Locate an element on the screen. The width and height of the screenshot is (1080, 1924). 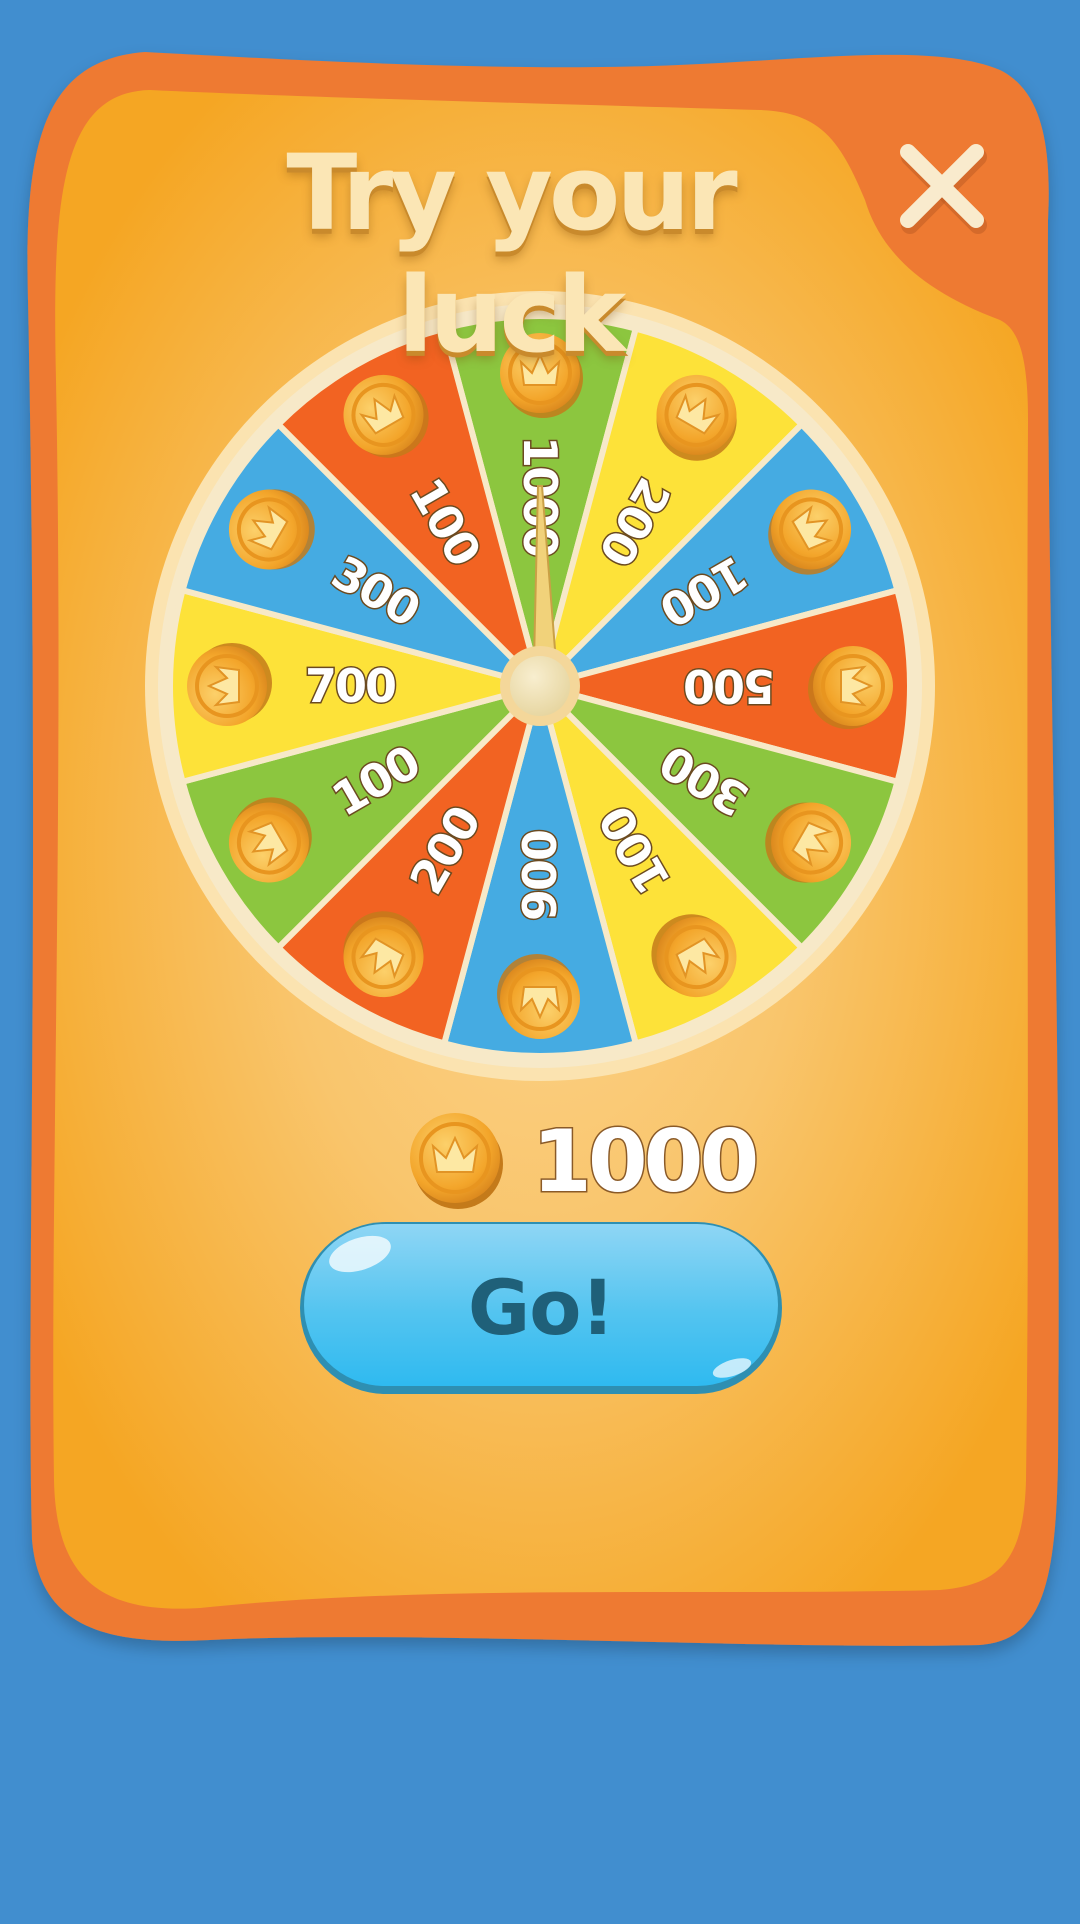
wheel-segment-label: 900 is located at coordinates (540, 876).